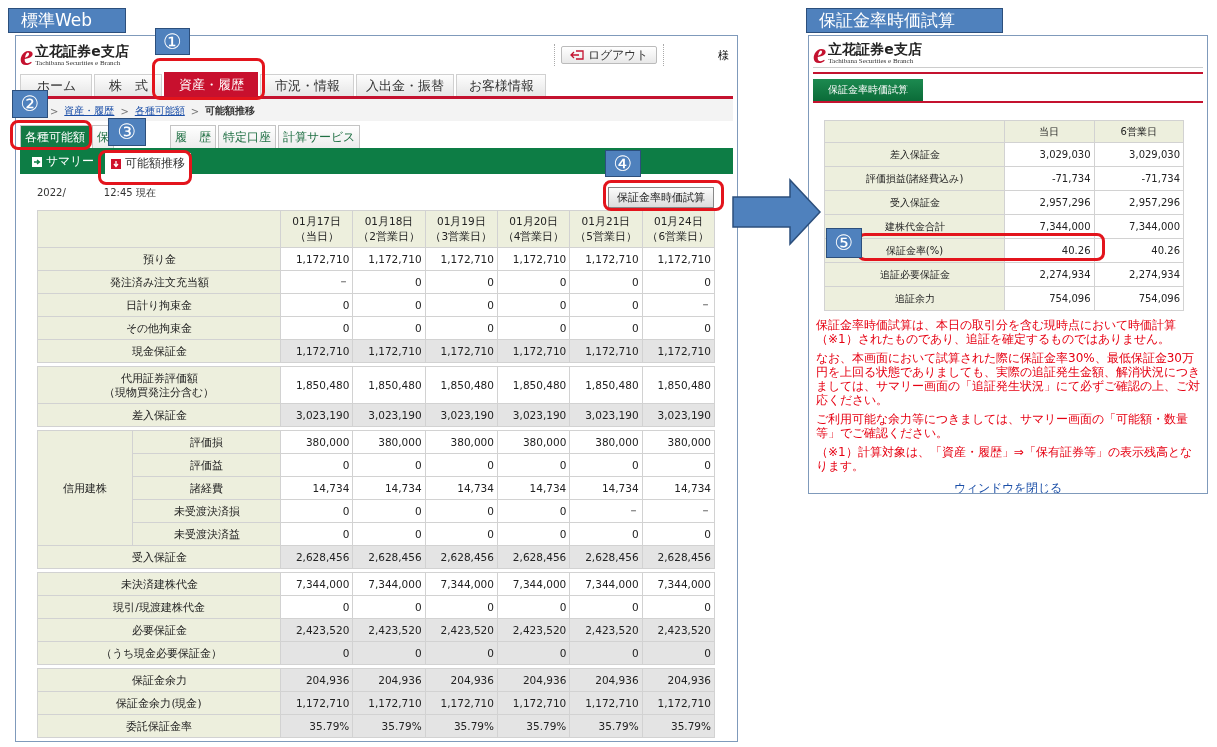 Image resolution: width=1217 pixels, height=747 pixels. What do you see at coordinates (159, 282) in the screenshot?
I see `row-header: 発注済み注文充当額` at bounding box center [159, 282].